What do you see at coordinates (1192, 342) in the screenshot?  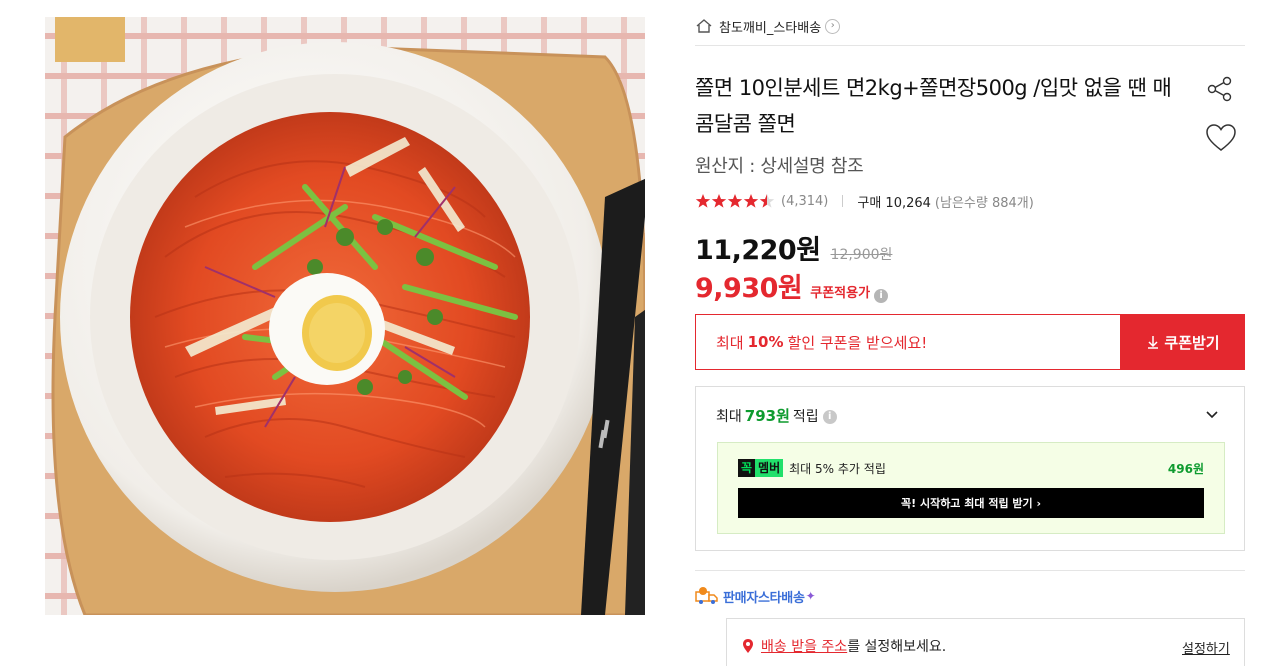 I see `get-coupon-label: 쿠폰받기` at bounding box center [1192, 342].